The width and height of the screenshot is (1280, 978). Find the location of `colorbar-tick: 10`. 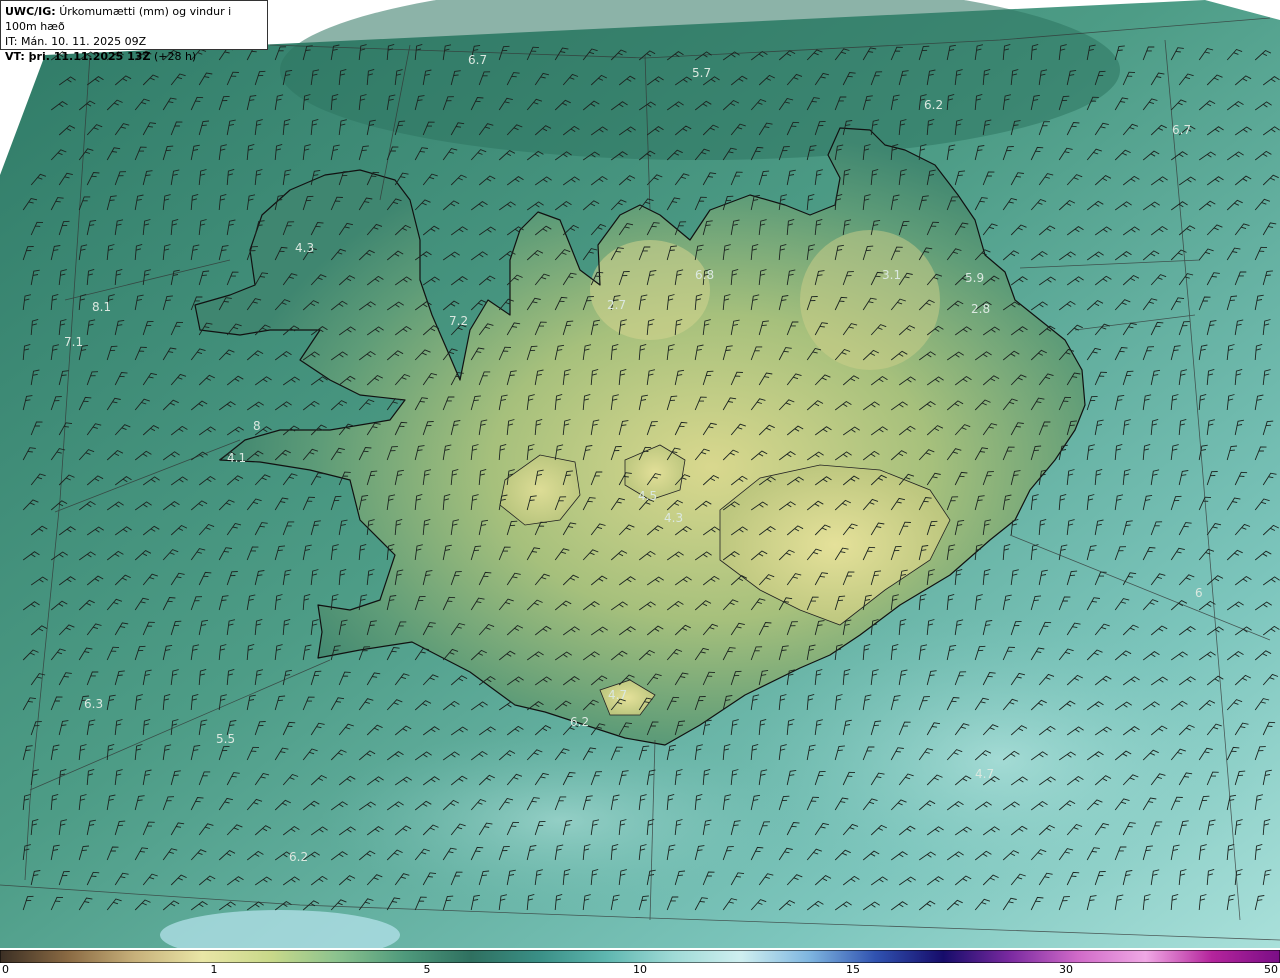

colorbar-tick: 10 is located at coordinates (640, 969).